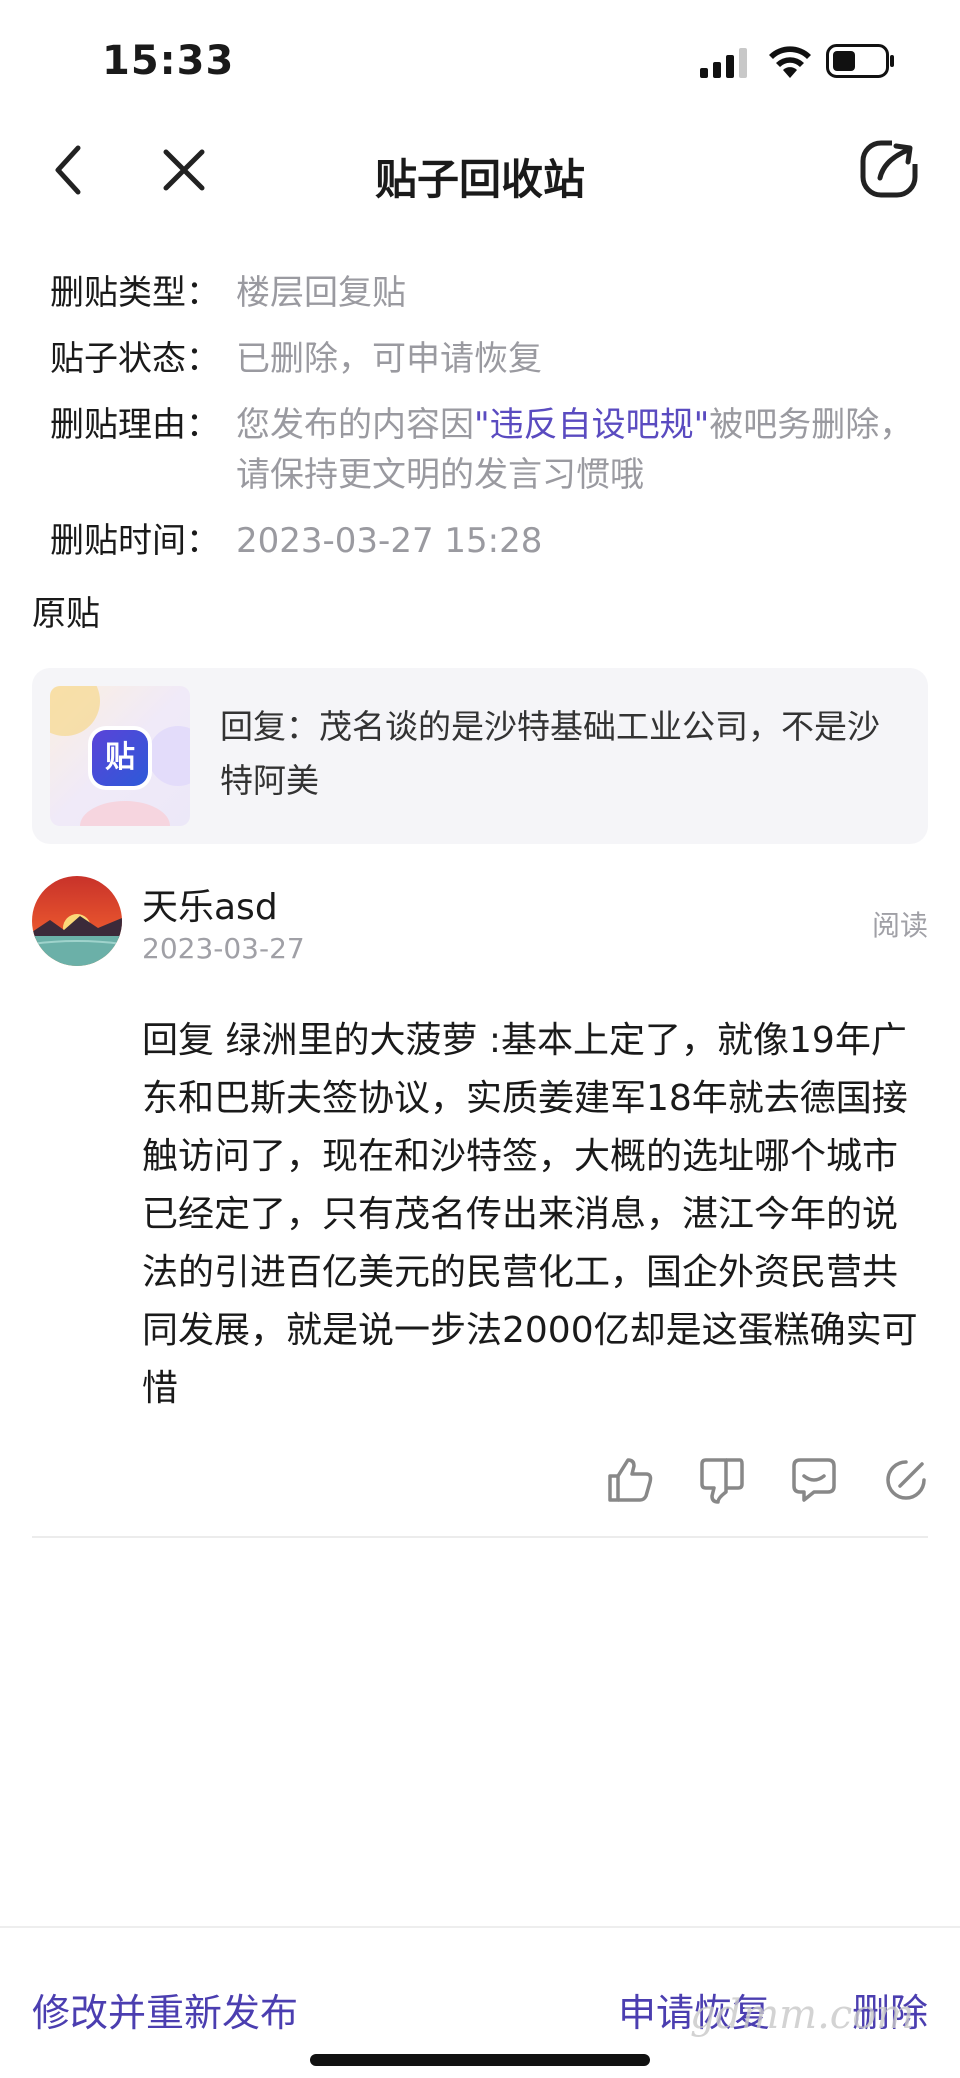 This screenshot has width=960, height=2078. I want to click on info-label: 贴子状态：, so click(135, 359).